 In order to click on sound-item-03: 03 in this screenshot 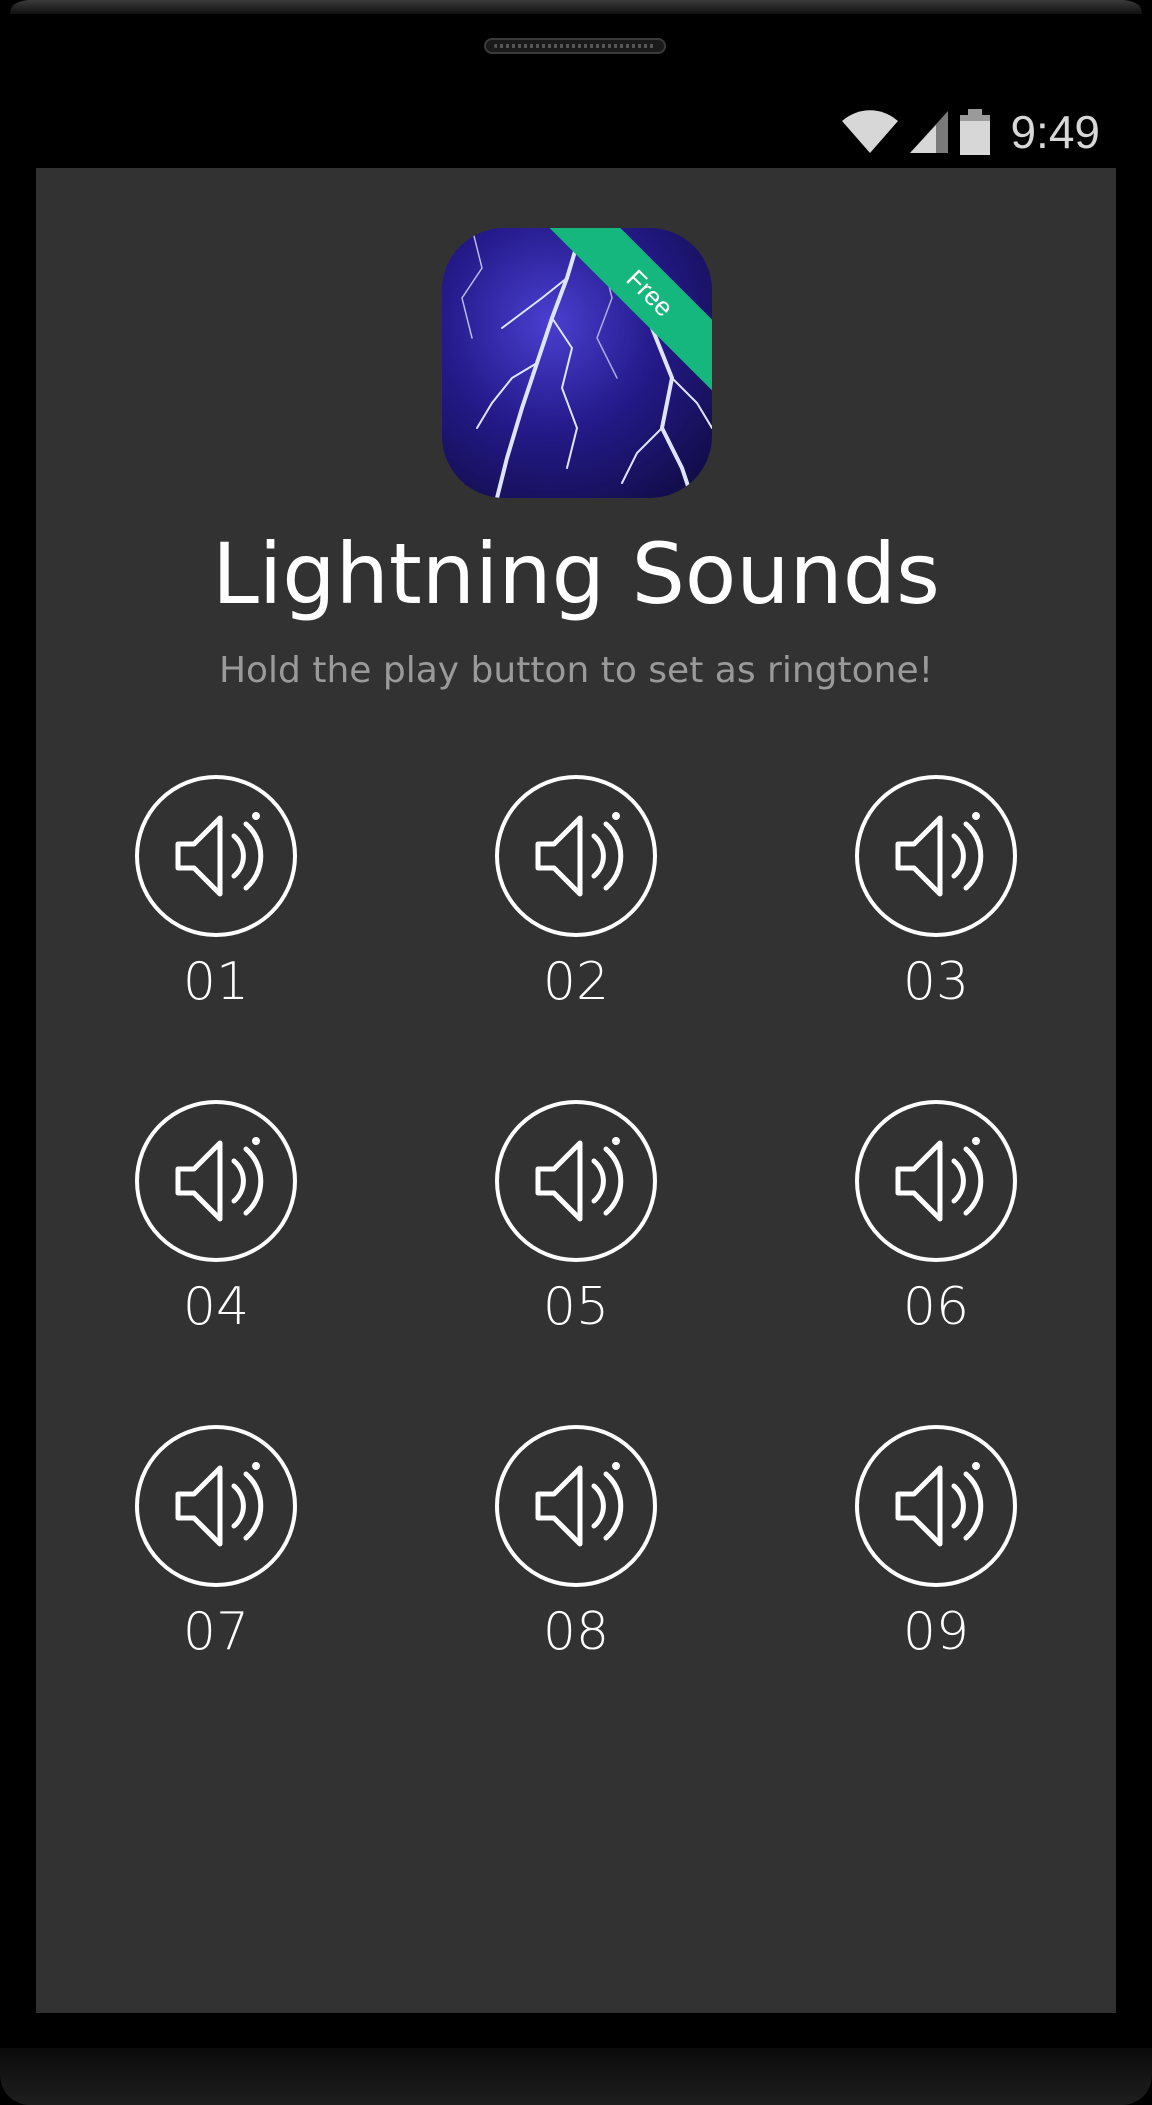, I will do `click(936, 909)`.